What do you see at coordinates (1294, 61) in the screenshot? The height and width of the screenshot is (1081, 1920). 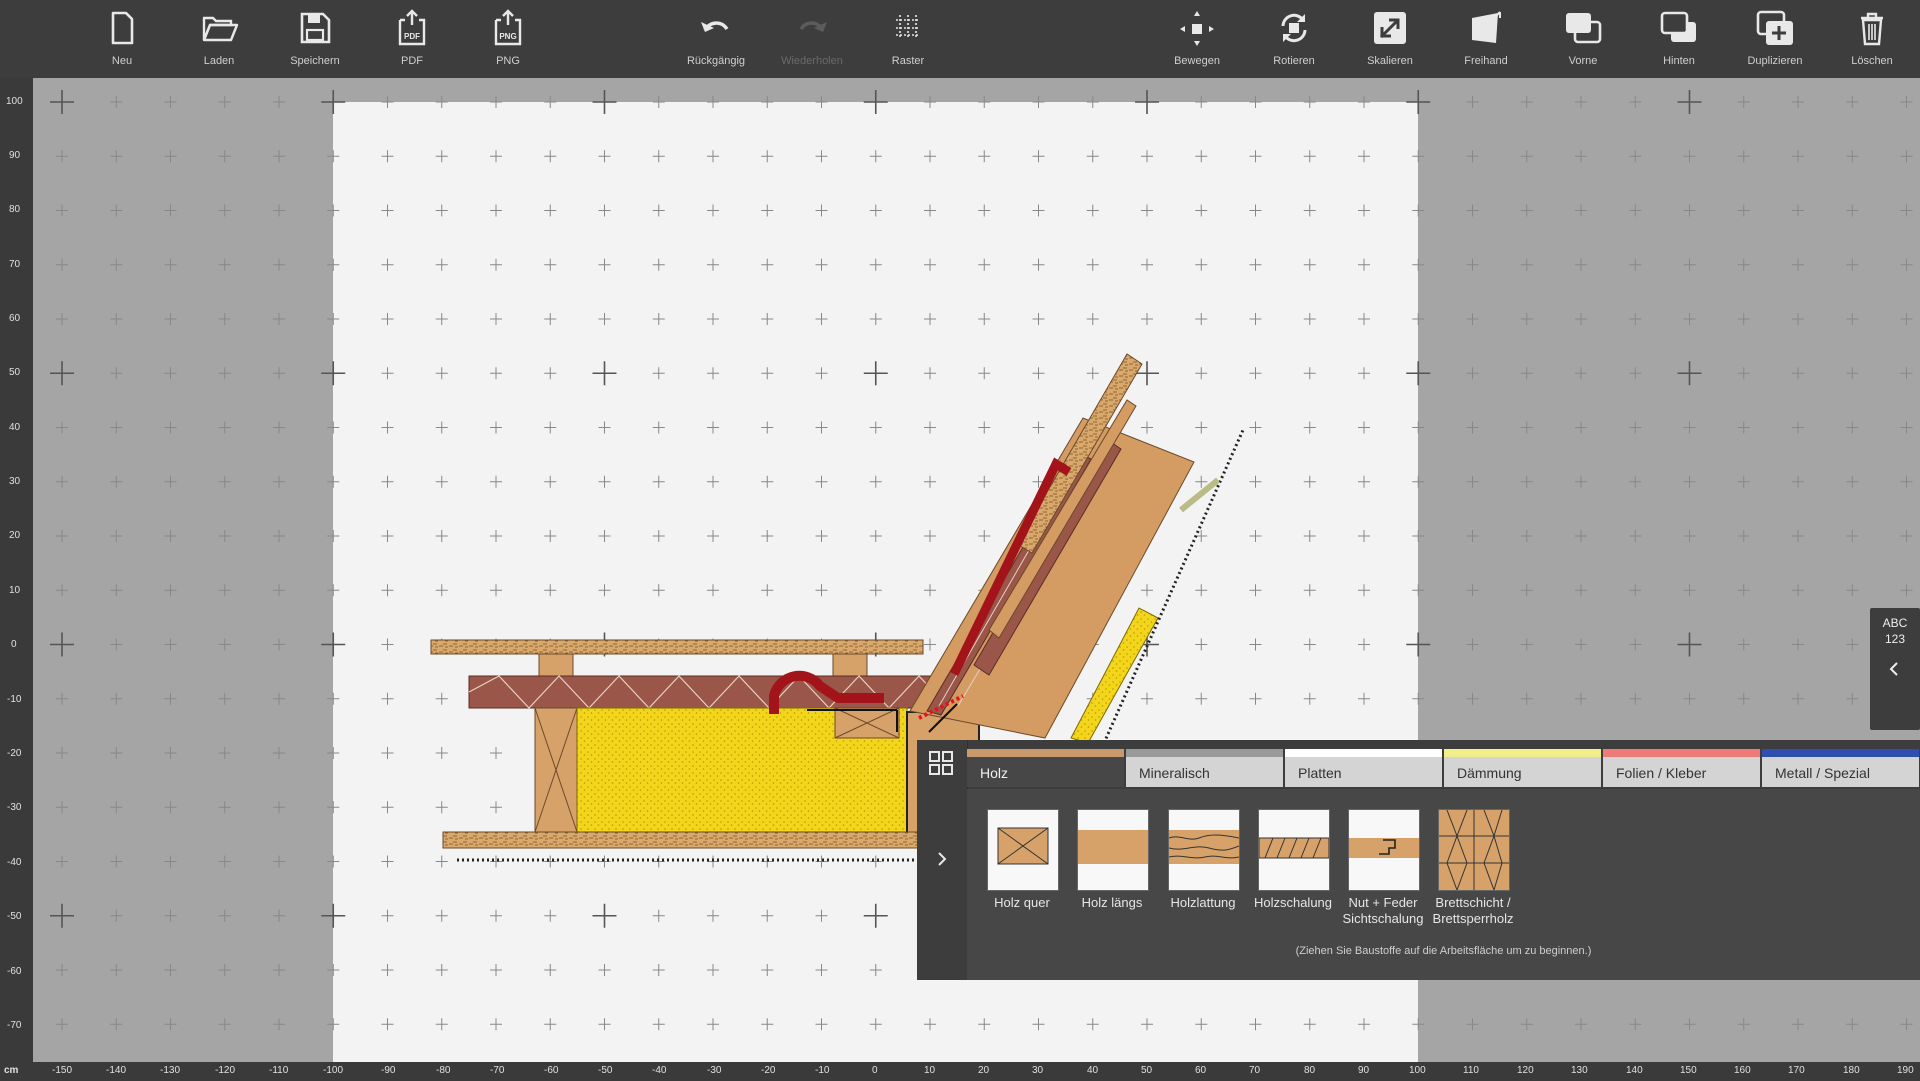 I see `rotate-label: Rotieren` at bounding box center [1294, 61].